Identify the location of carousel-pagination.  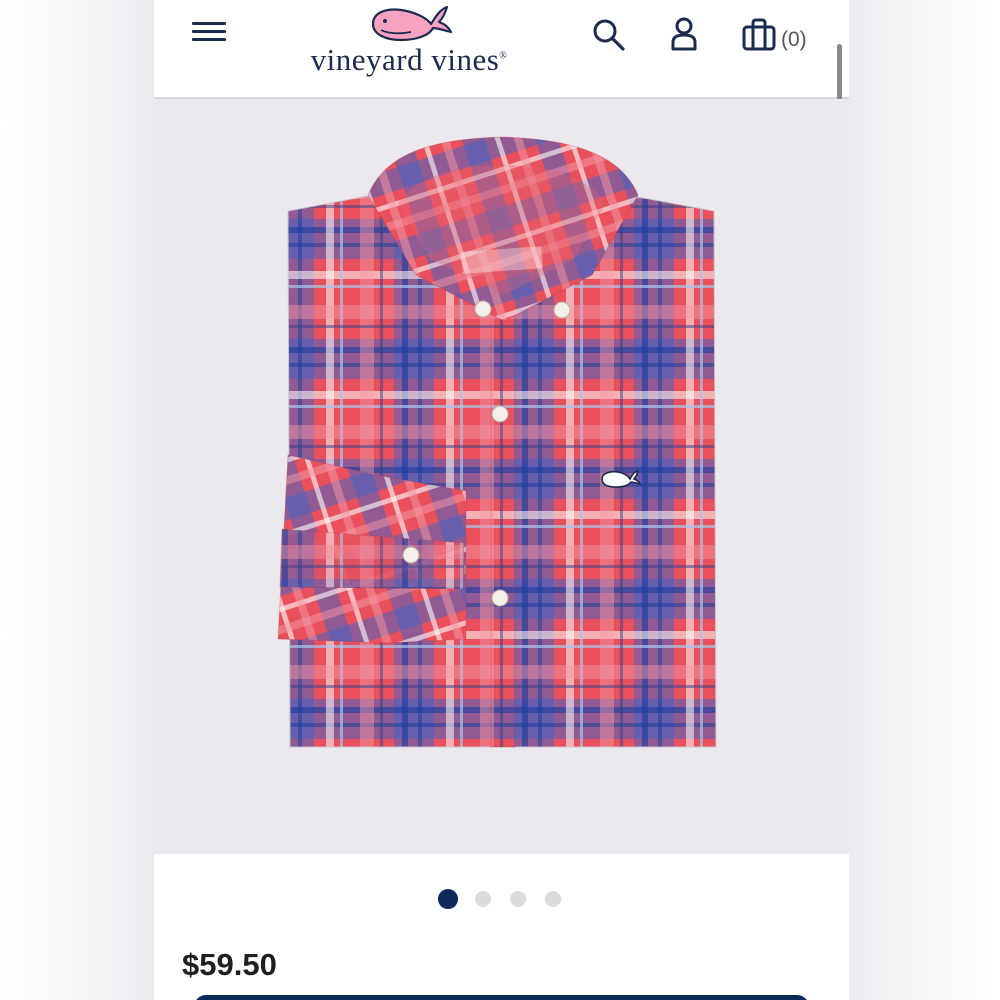
(501, 899).